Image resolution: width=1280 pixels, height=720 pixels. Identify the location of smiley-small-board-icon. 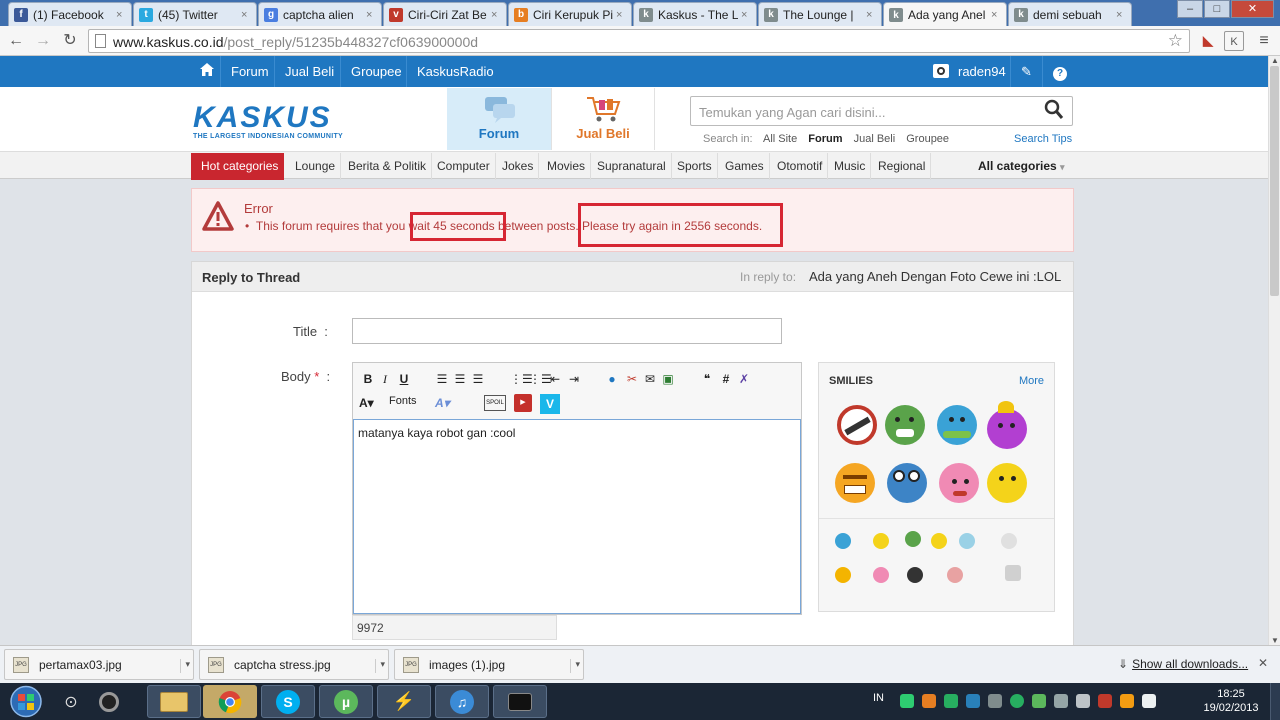
(1013, 573).